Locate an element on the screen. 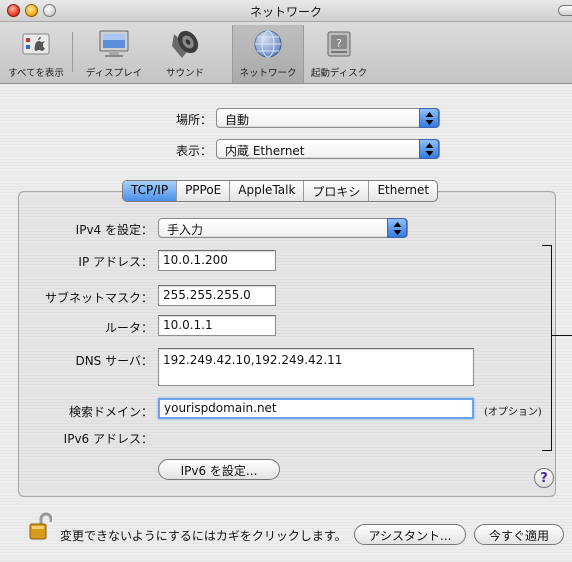 Image resolution: width=572 pixels, height=562 pixels. ipv6-address-label: IPv6 アドレス： is located at coordinates (108, 439).